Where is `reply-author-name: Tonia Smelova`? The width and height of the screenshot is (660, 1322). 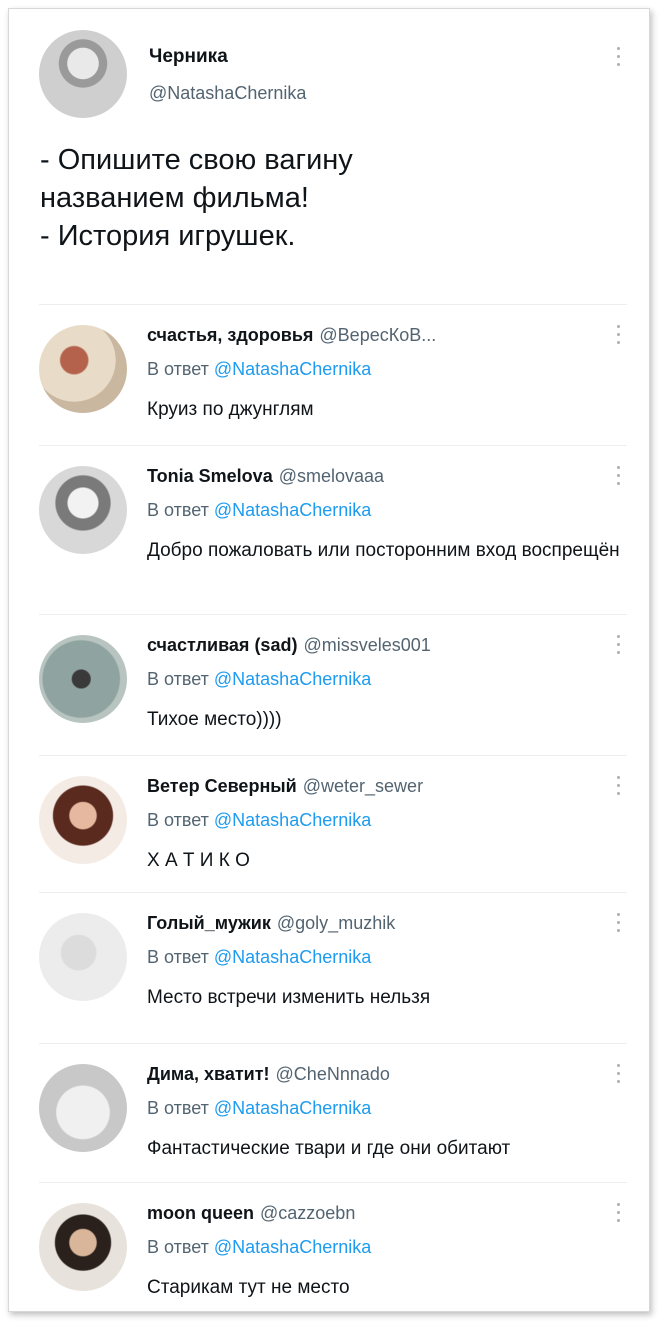
reply-author-name: Tonia Smelova is located at coordinates (210, 476).